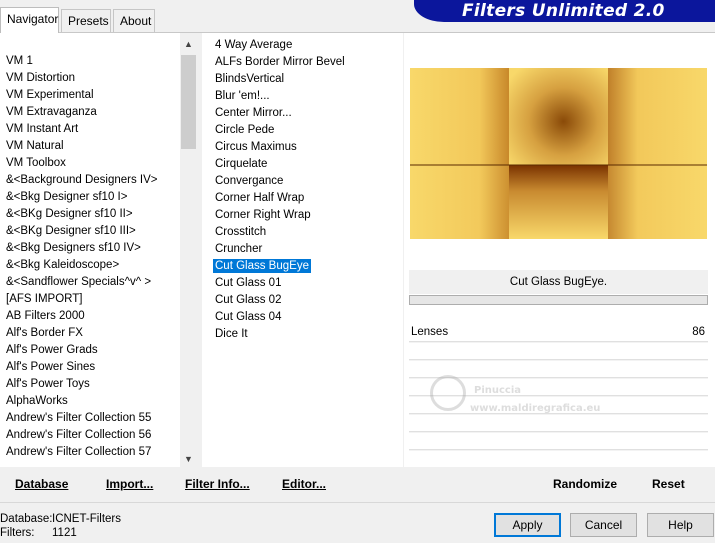 The height and width of the screenshot is (543, 715). I want to click on category-item: &<Bkg Designers sf10 IV>, so click(90, 248).